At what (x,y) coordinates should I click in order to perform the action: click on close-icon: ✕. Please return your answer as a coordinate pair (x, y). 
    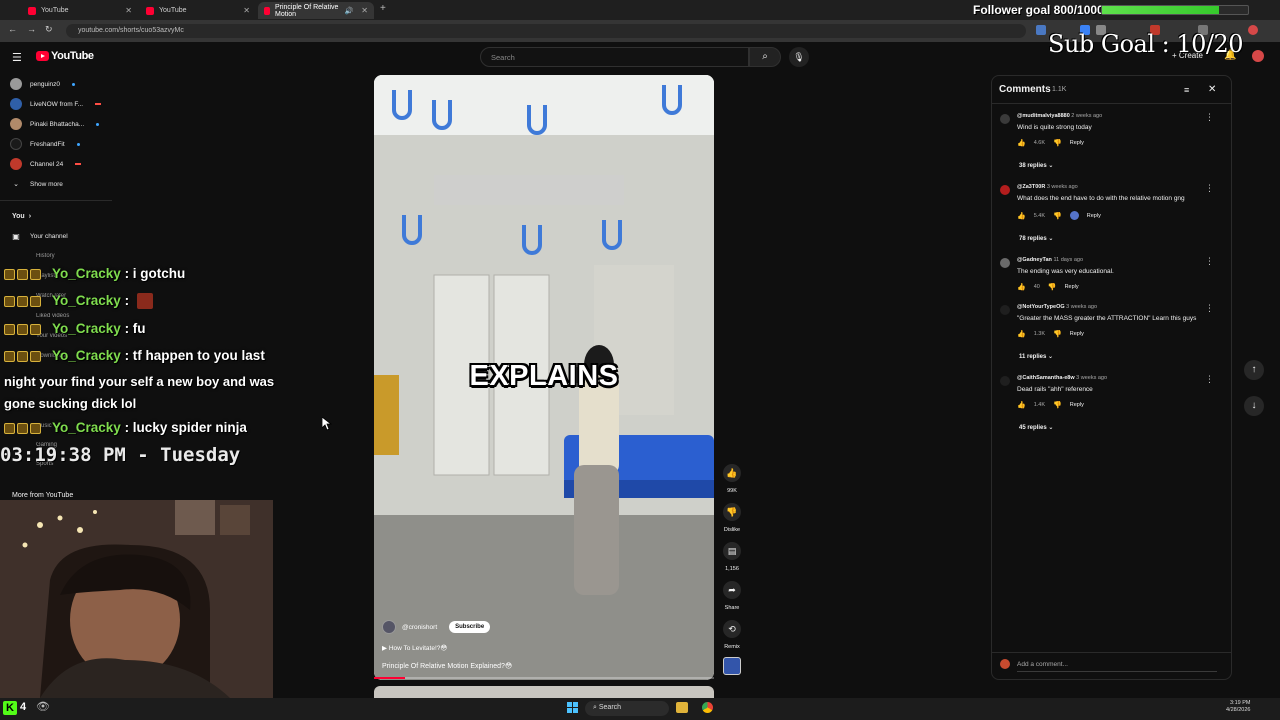
    Looking at the image, I should click on (1212, 89).